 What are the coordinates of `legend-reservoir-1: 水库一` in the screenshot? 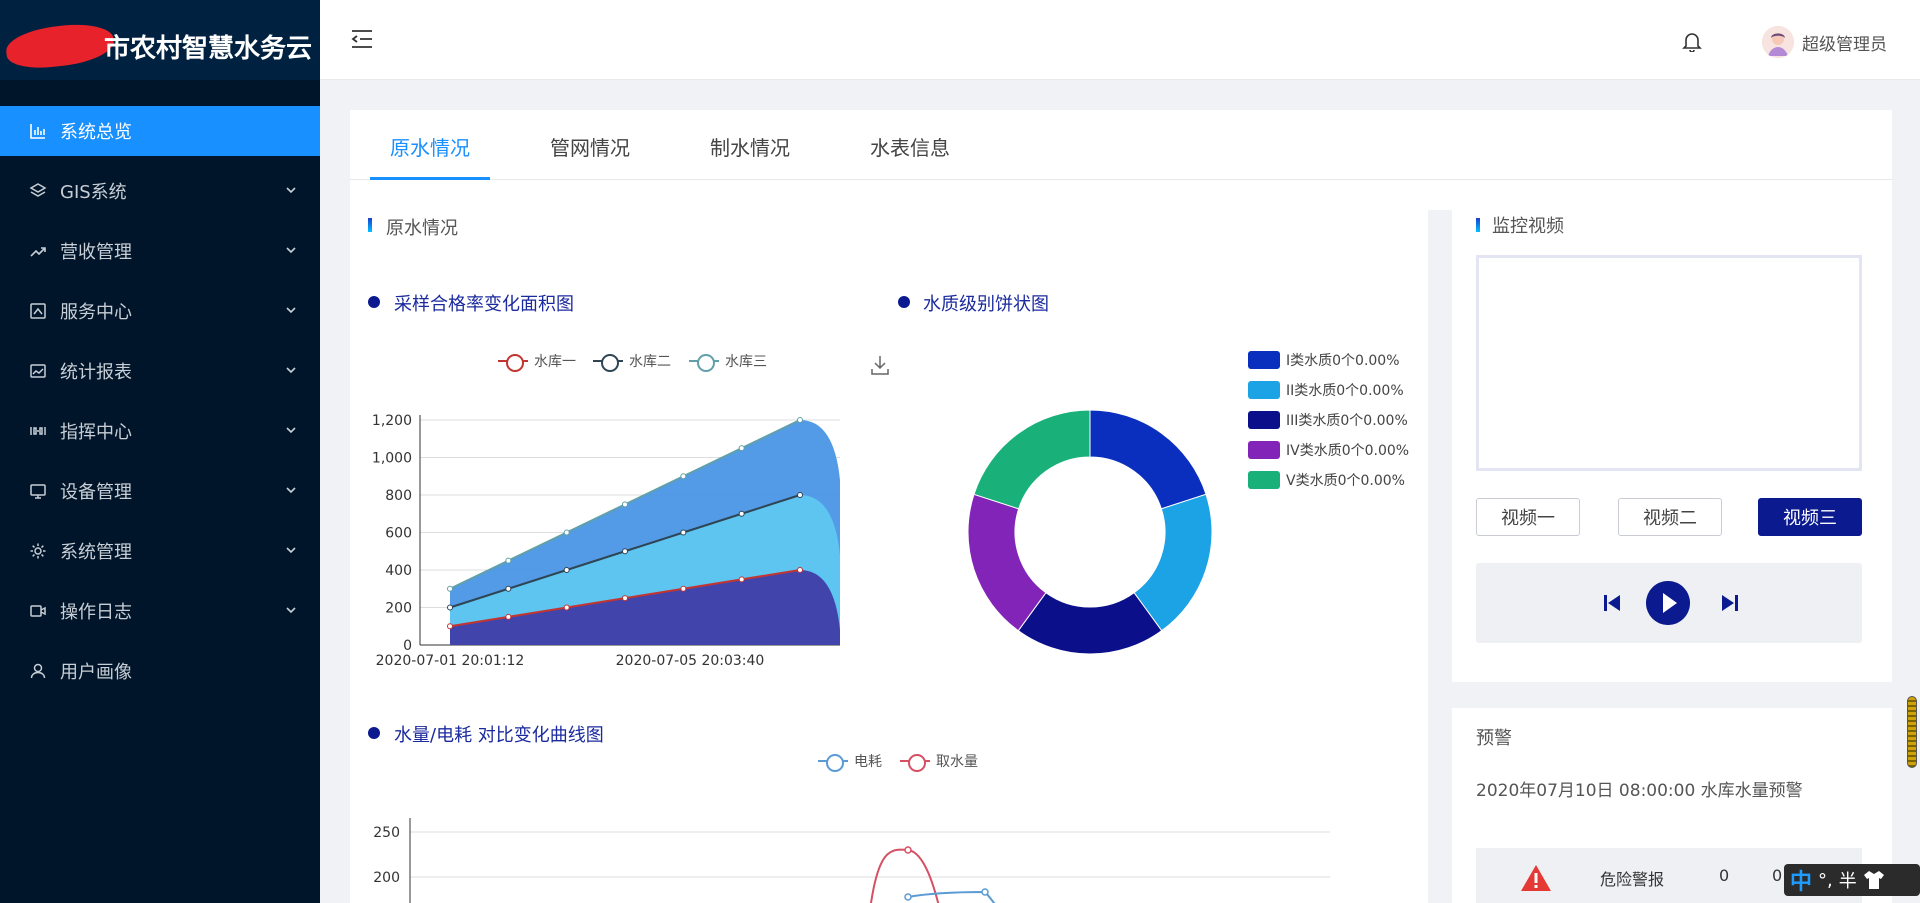 It's located at (537, 361).